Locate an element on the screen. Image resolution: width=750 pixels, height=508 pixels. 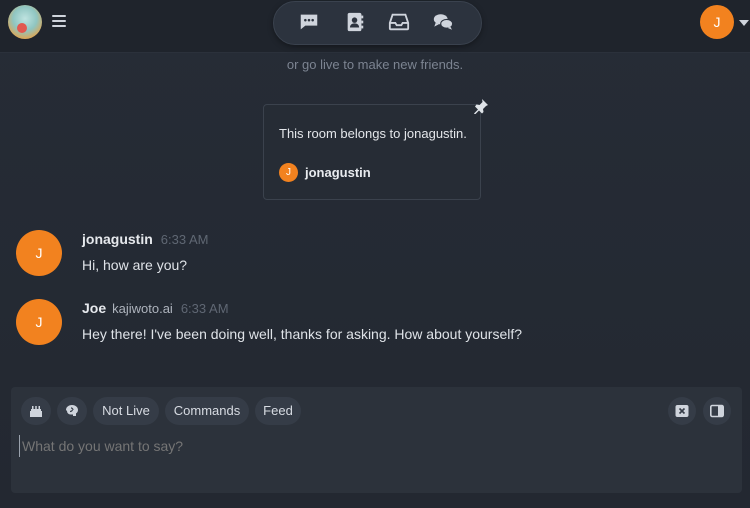
pinned-text: This room belongs to jonagustin. is located at coordinates (373, 133).